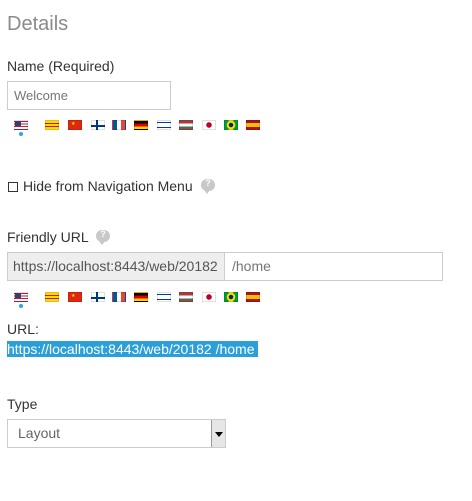  I want to click on url-locale-flags: ★, so click(139, 300).